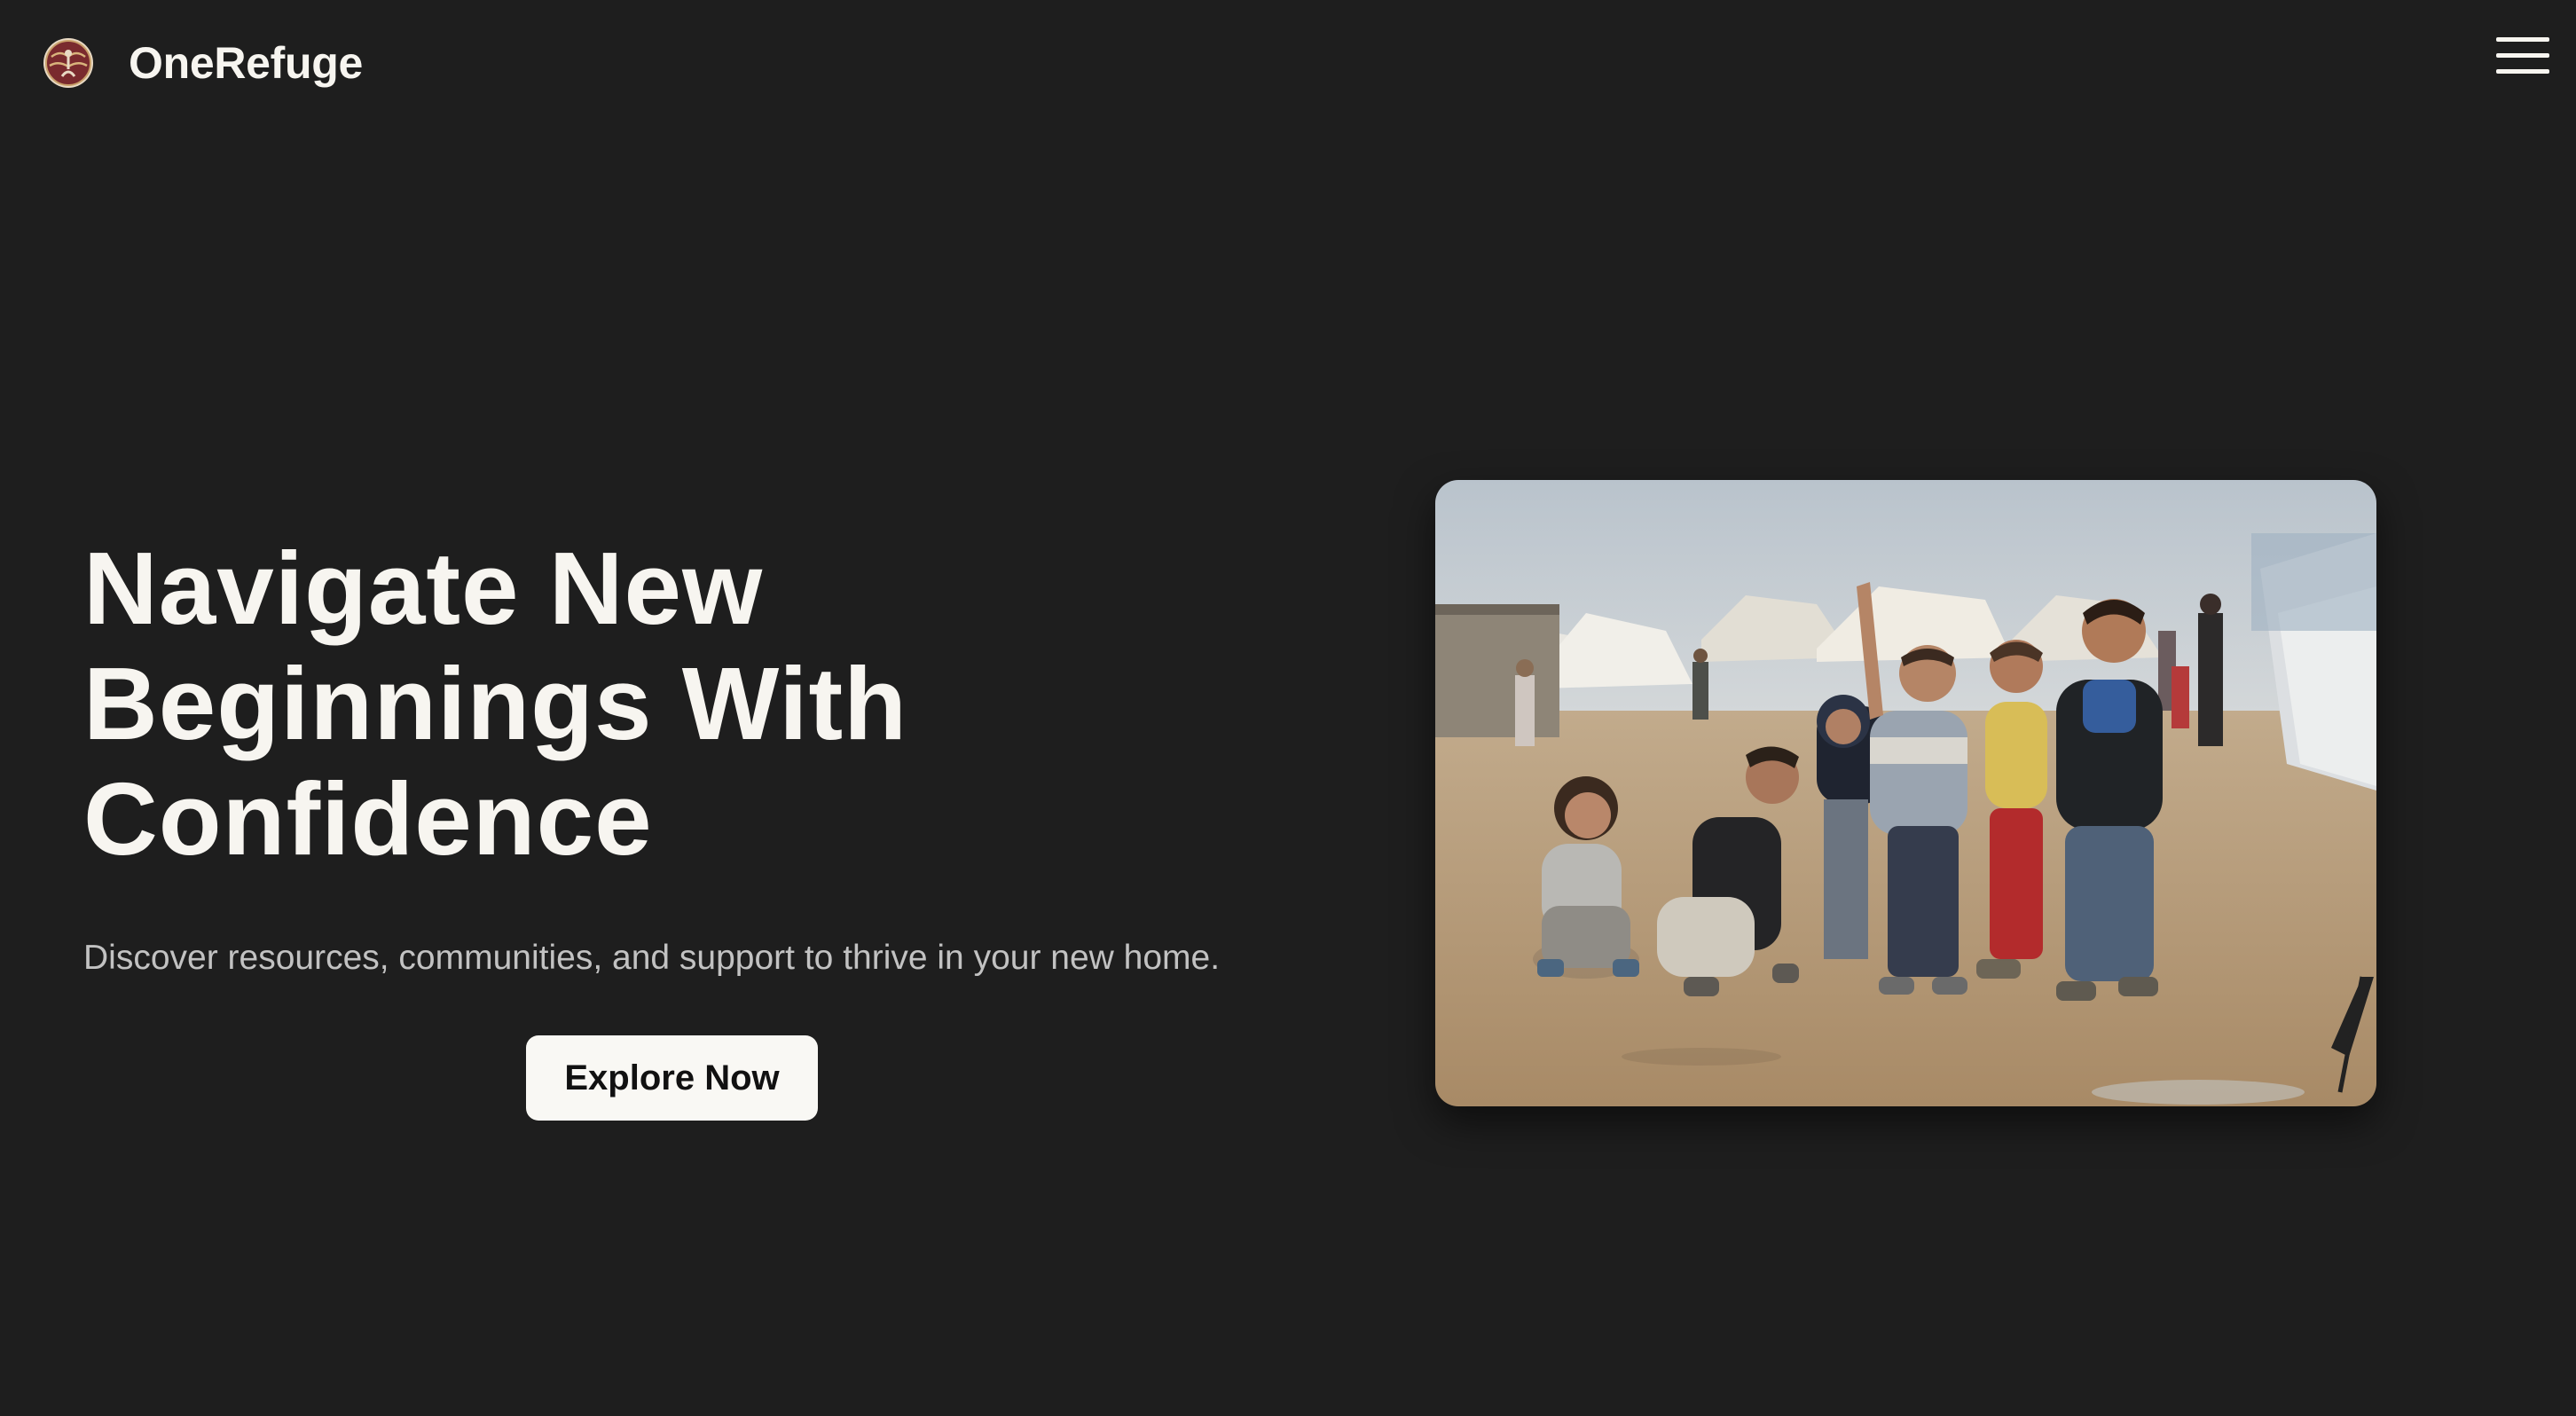 The image size is (2576, 1416). I want to click on brand-name: OneRefuge, so click(246, 63).